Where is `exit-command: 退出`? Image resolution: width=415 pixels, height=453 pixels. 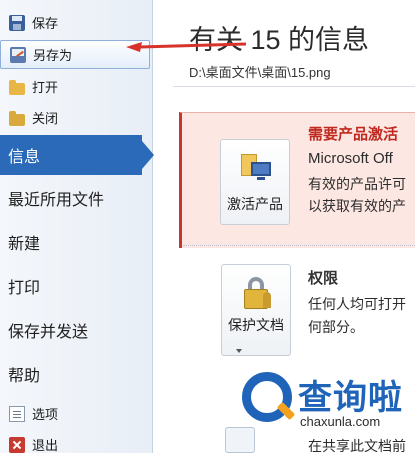 exit-command: 退出 is located at coordinates (75, 441).